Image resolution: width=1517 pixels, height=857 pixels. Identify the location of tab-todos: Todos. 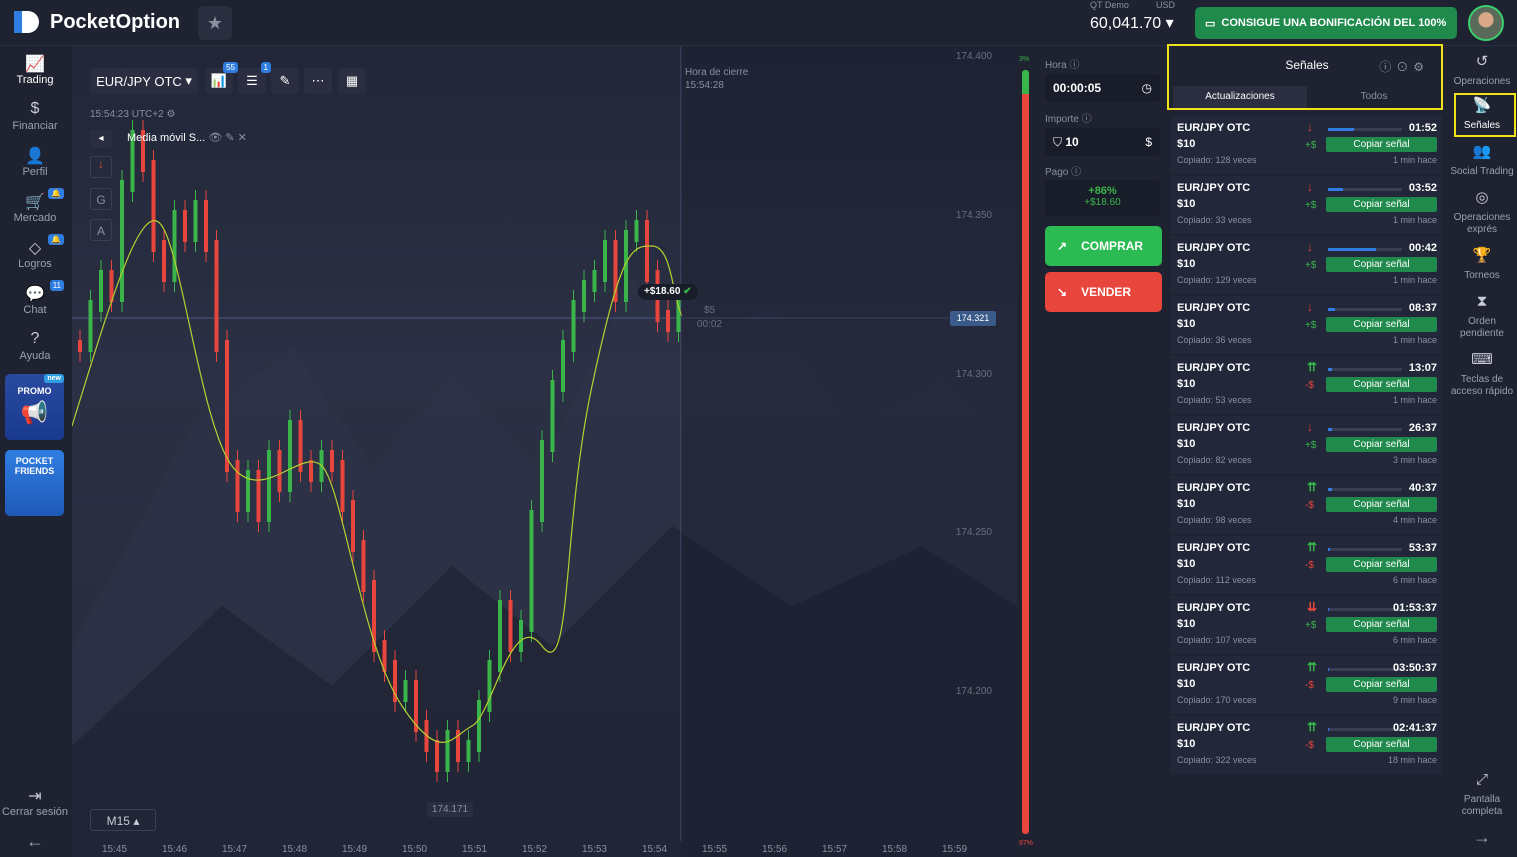
(1374, 97).